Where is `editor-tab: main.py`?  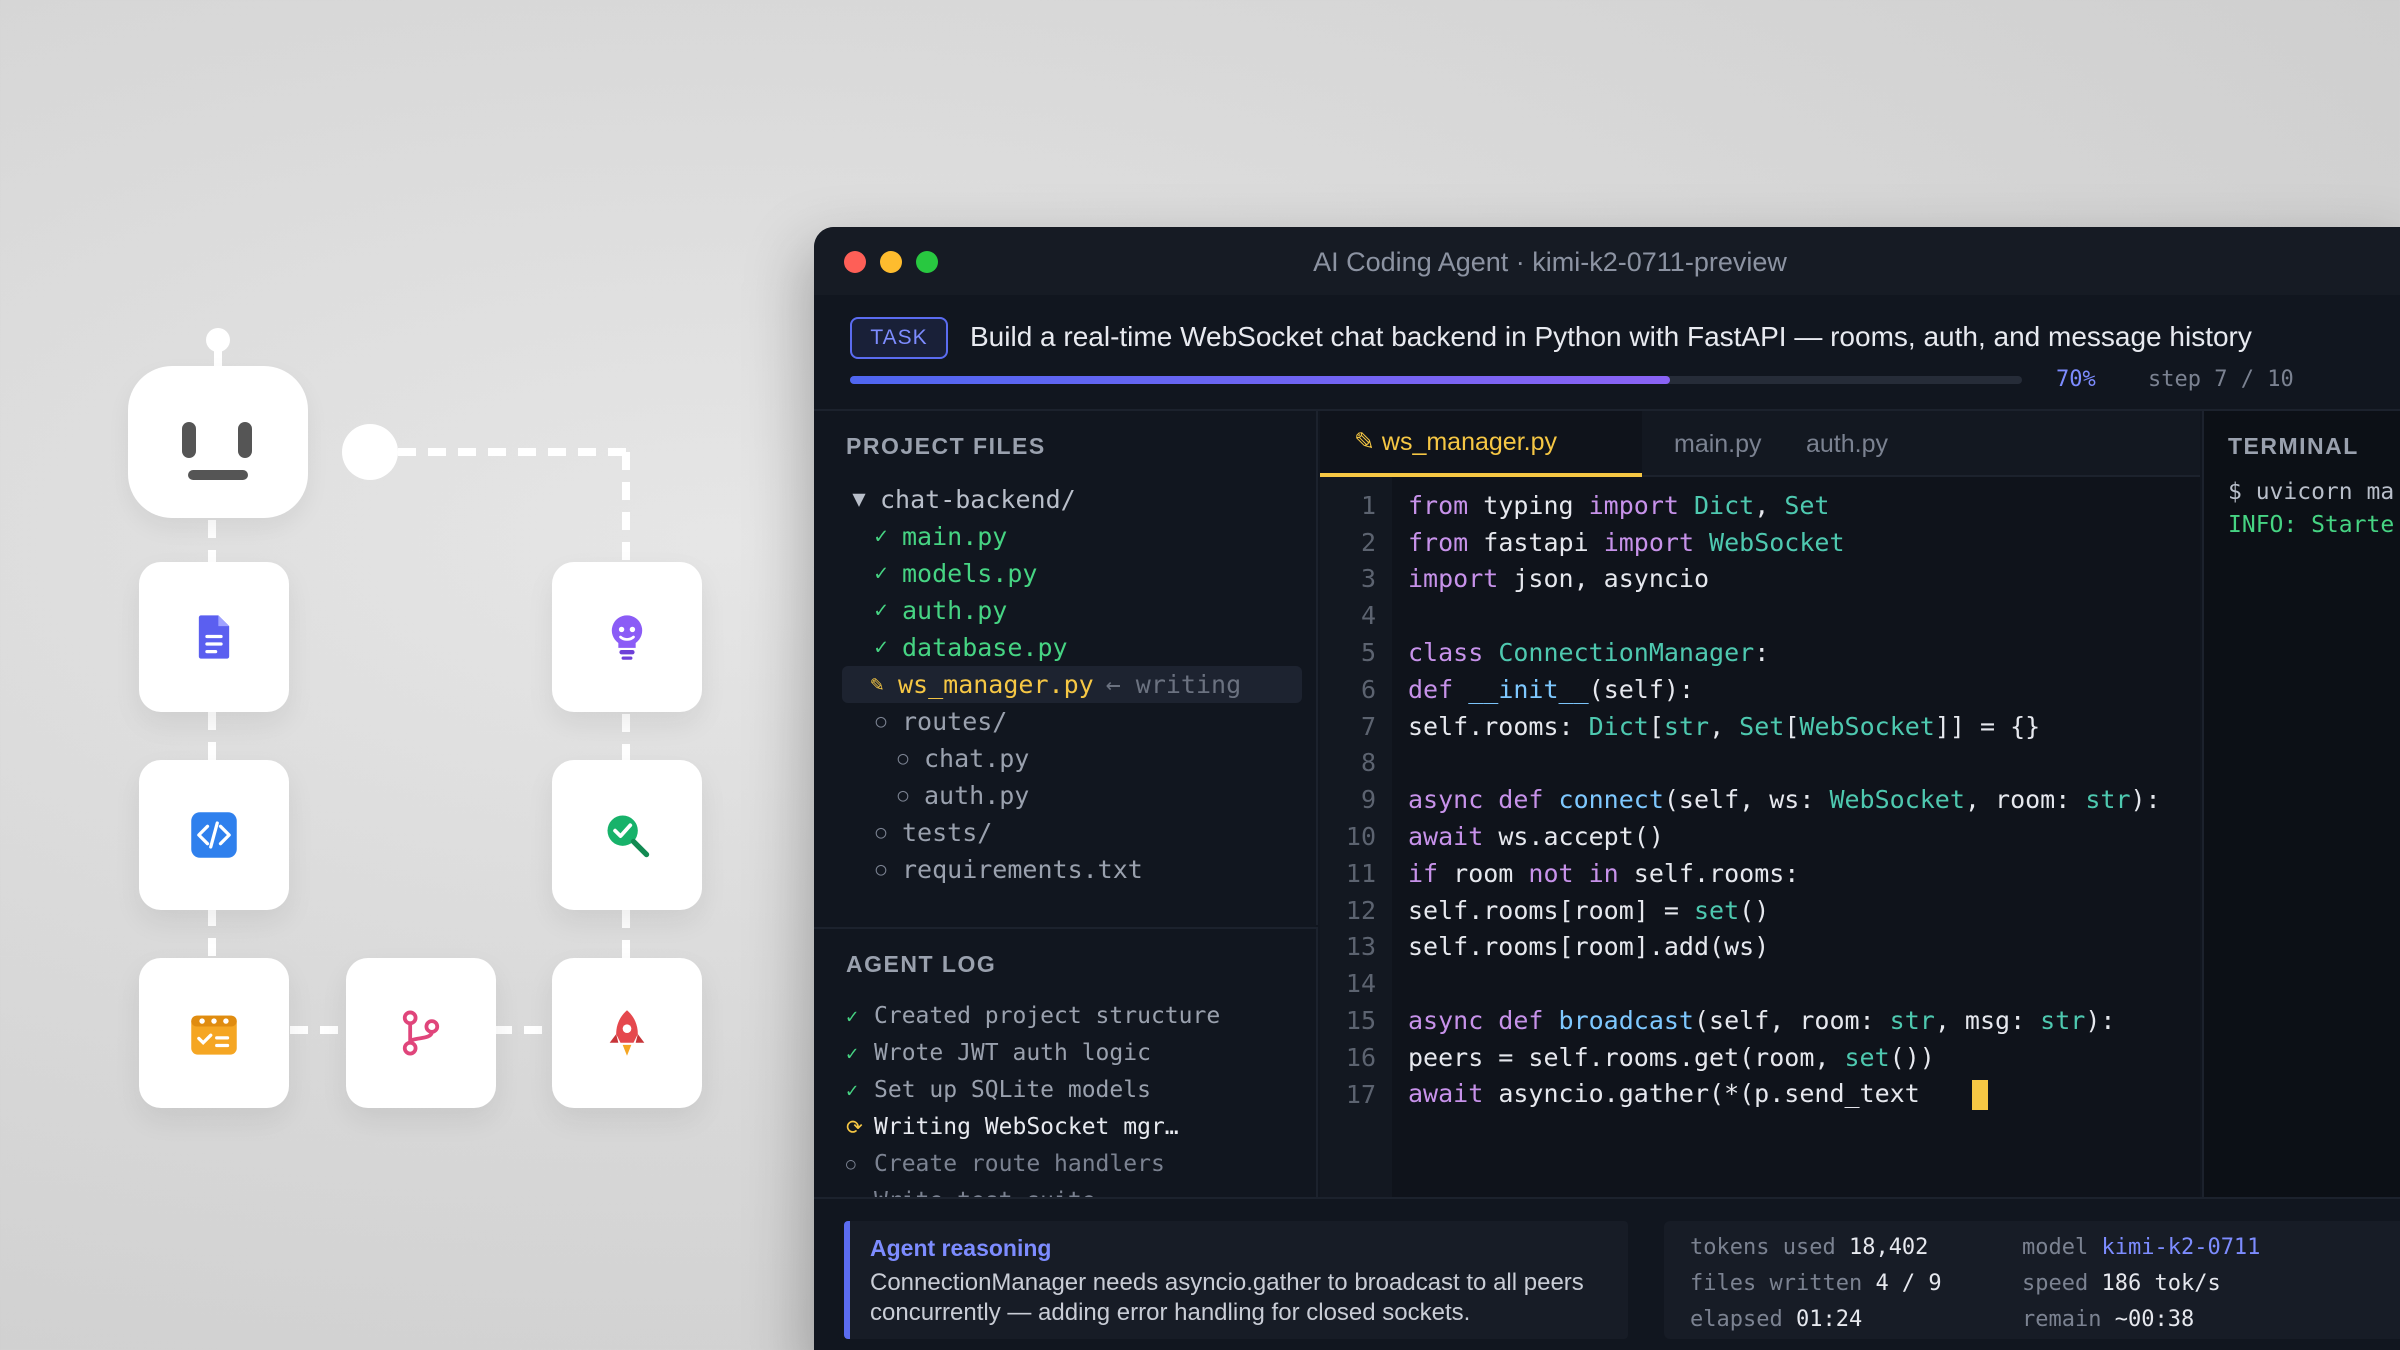 editor-tab: main.py is located at coordinates (1718, 444).